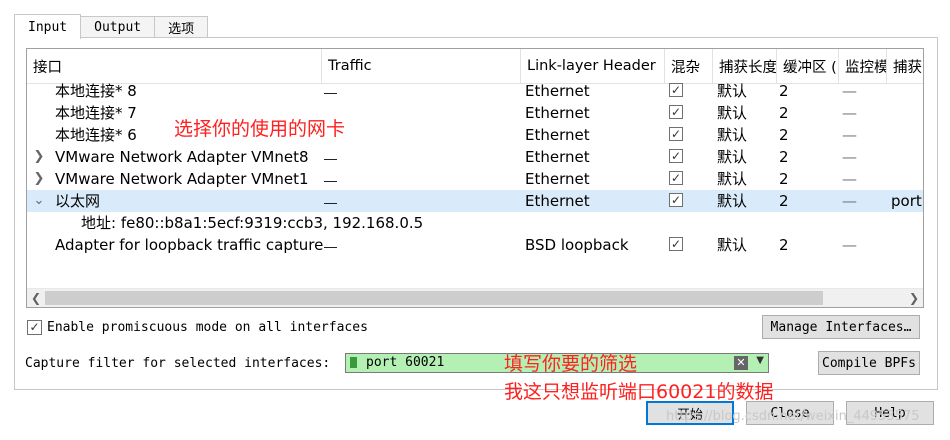 This screenshot has width=950, height=440. What do you see at coordinates (96, 135) in the screenshot?
I see `interface-name: 本地连接* 6` at bounding box center [96, 135].